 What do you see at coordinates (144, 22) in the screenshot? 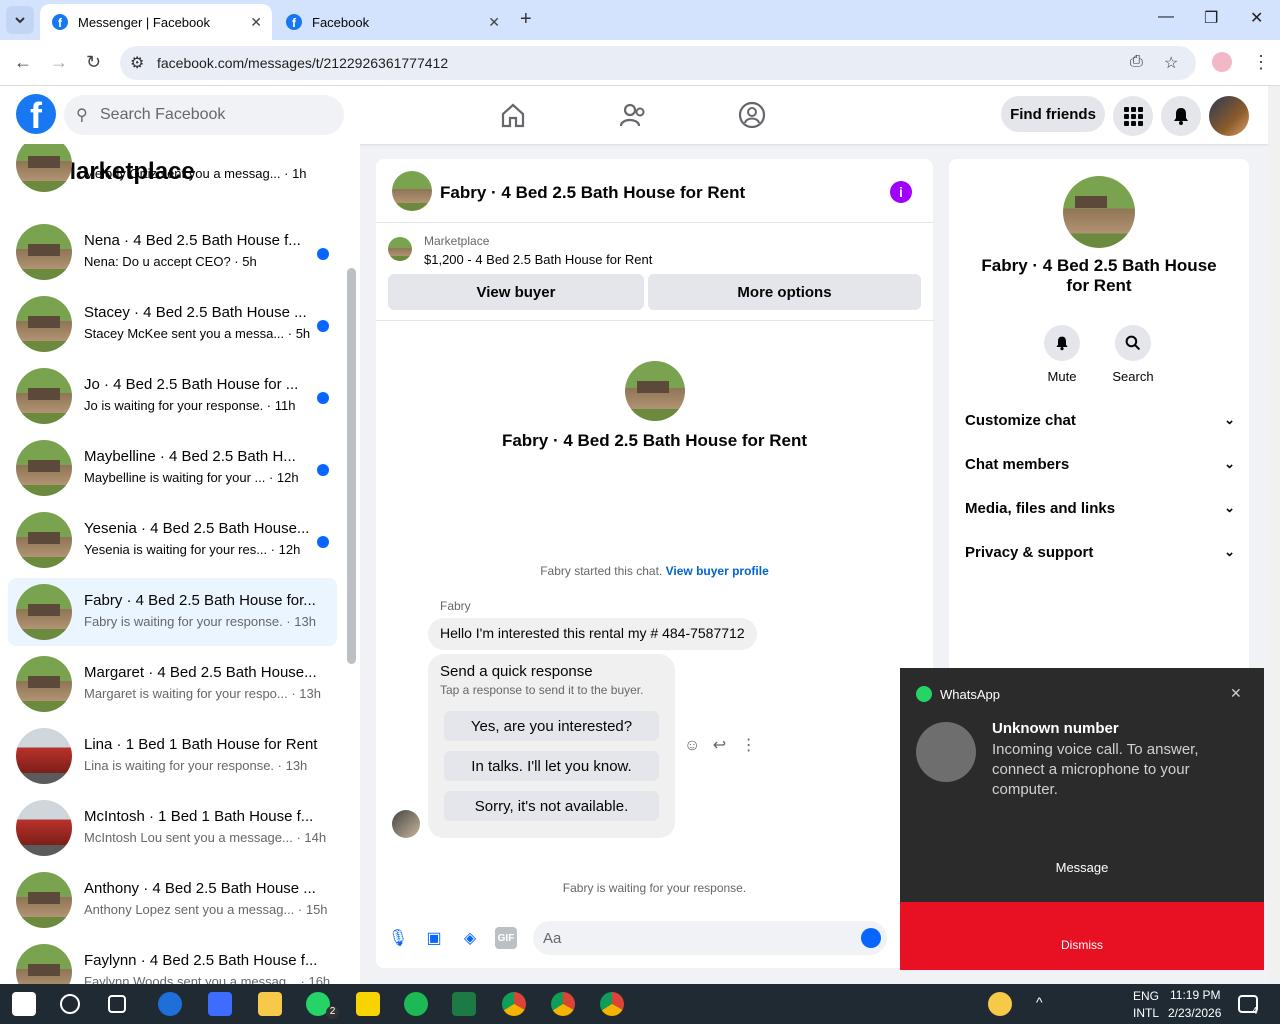
I see `tab-title: Messenger | Facebook` at bounding box center [144, 22].